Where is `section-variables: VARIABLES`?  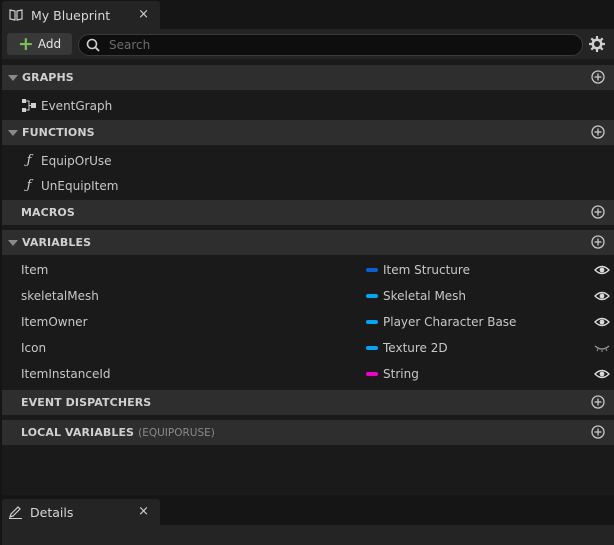 section-variables: VARIABLES is located at coordinates (308, 242).